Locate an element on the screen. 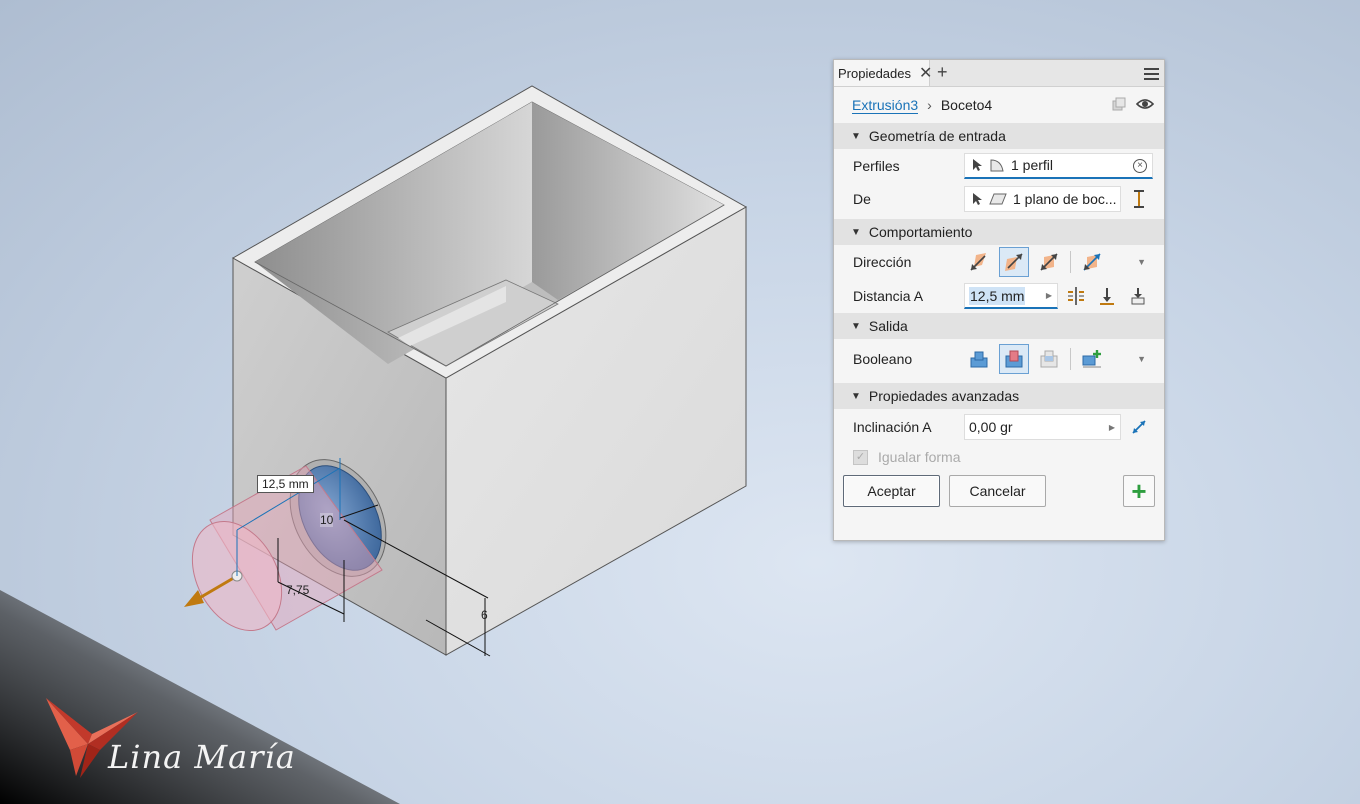  distance-row: Distancia A 12,5 mm ▶ is located at coordinates (999, 296).